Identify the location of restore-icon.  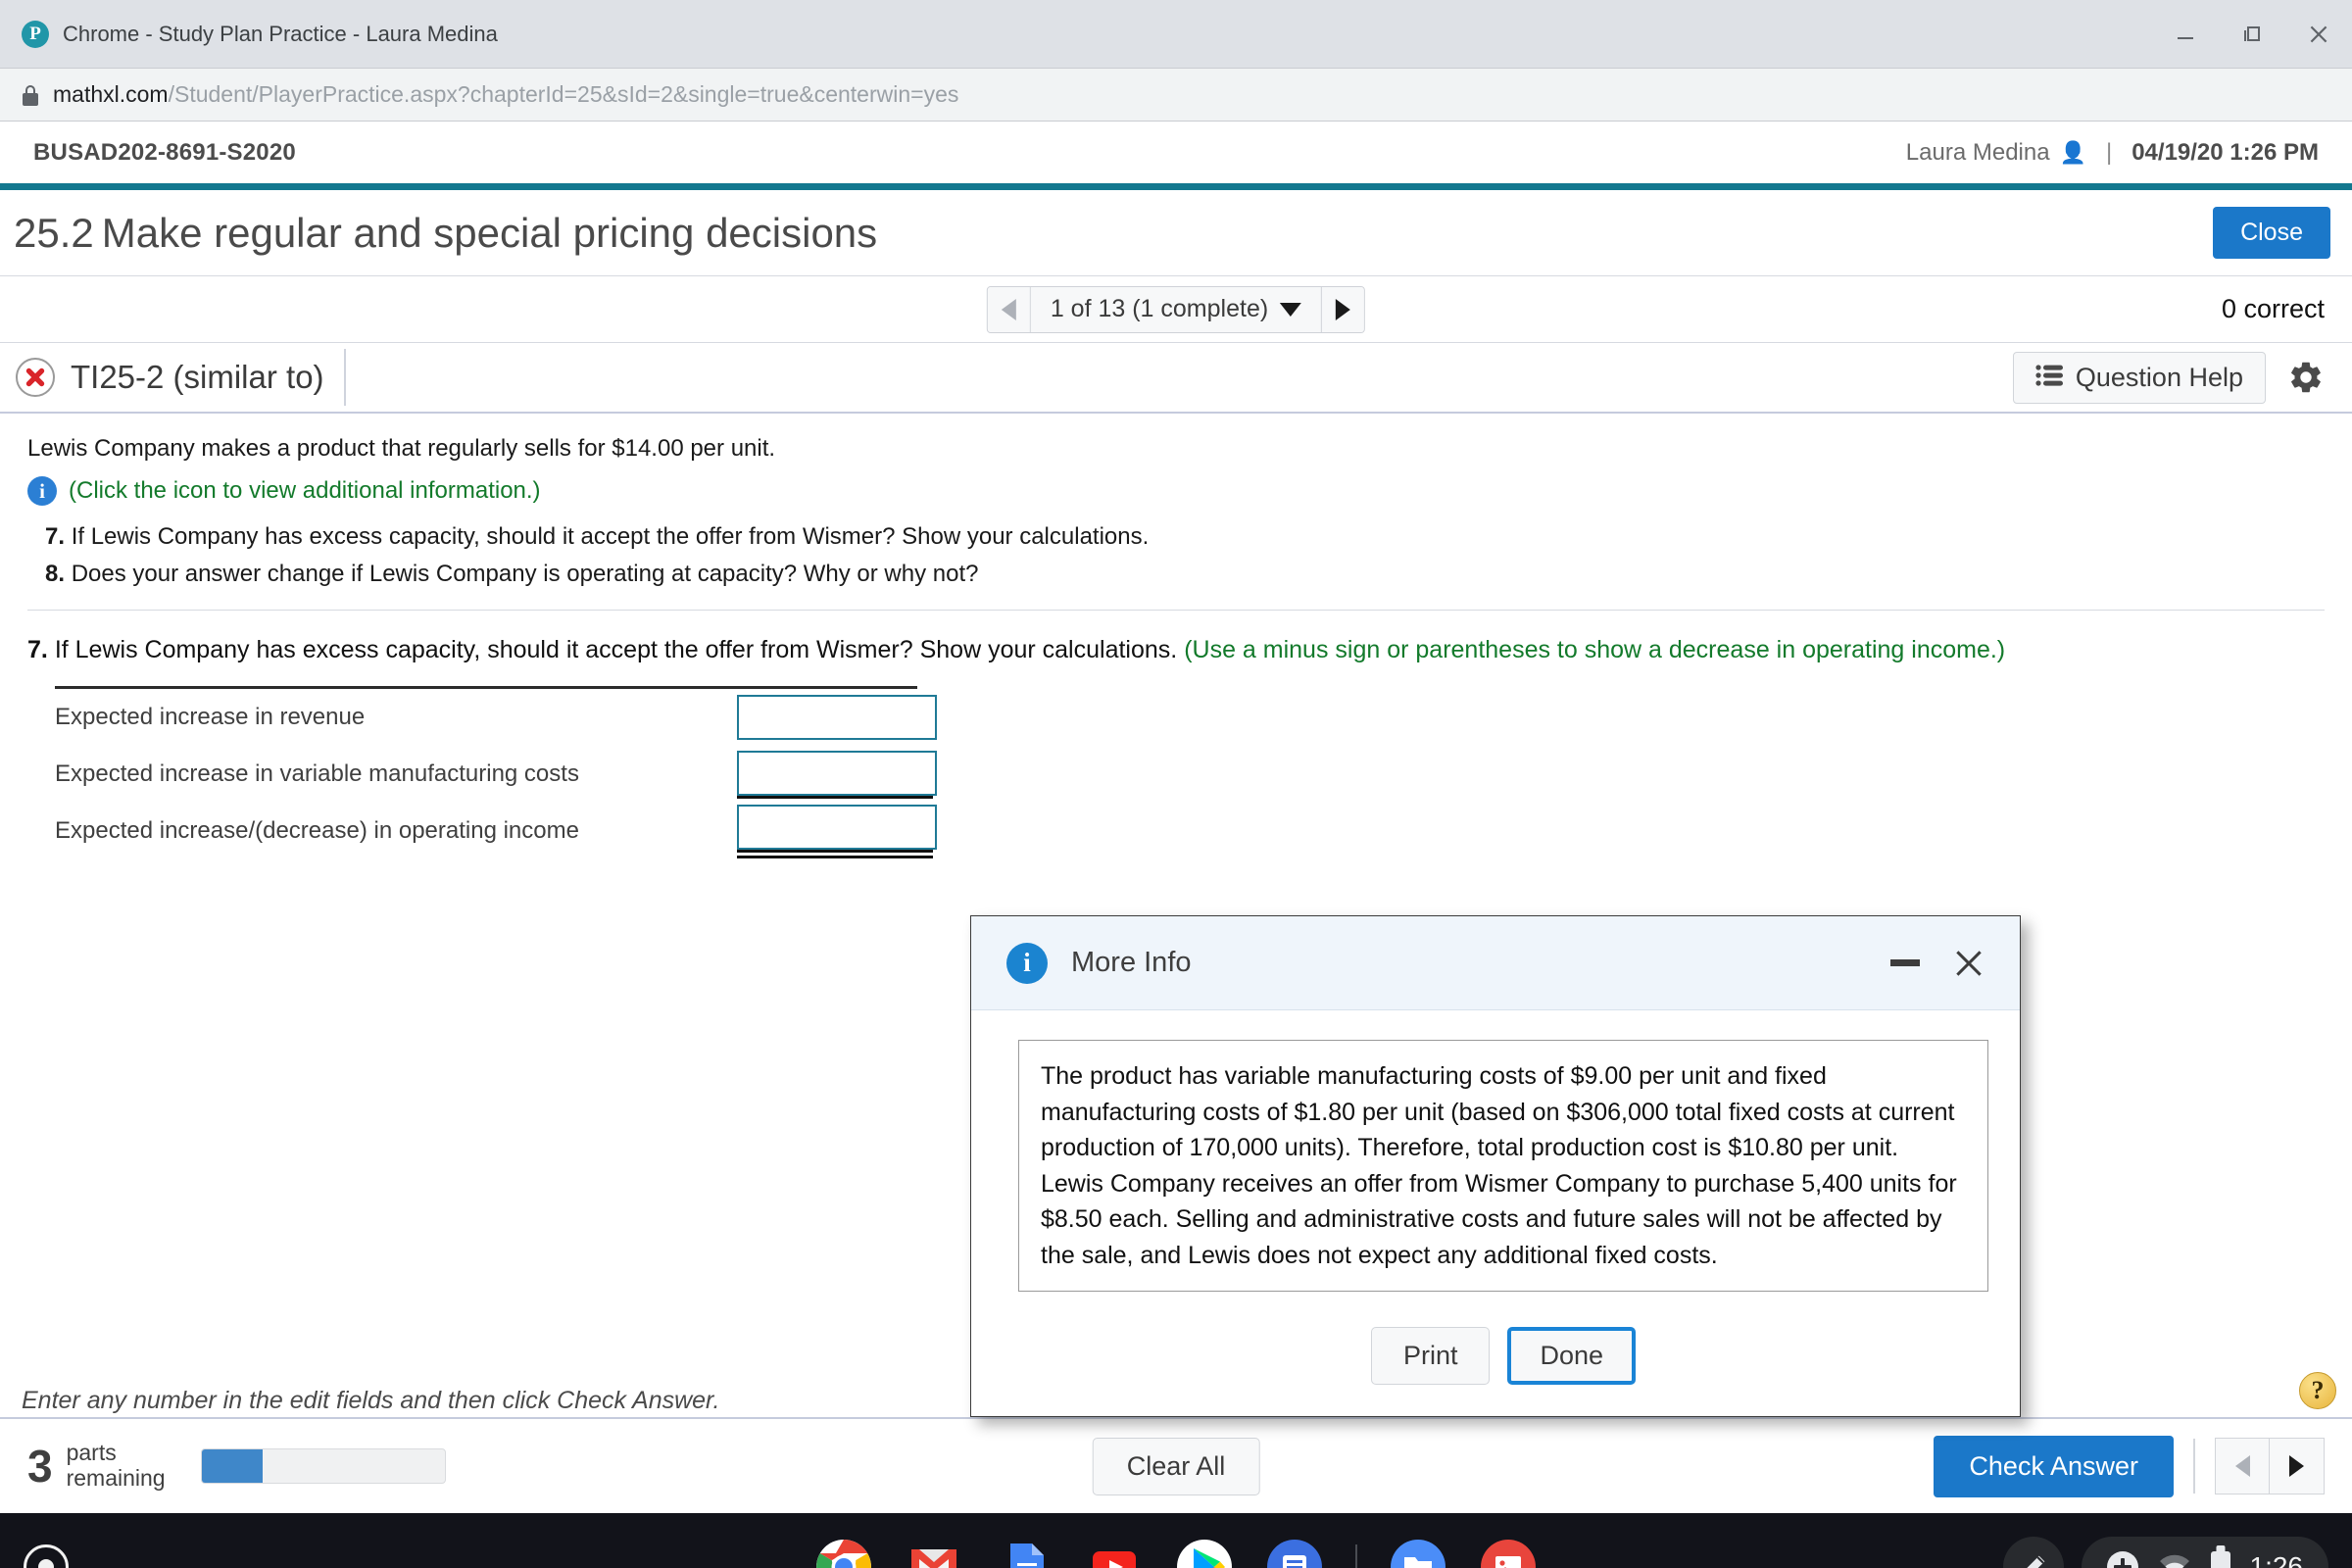
(2252, 34).